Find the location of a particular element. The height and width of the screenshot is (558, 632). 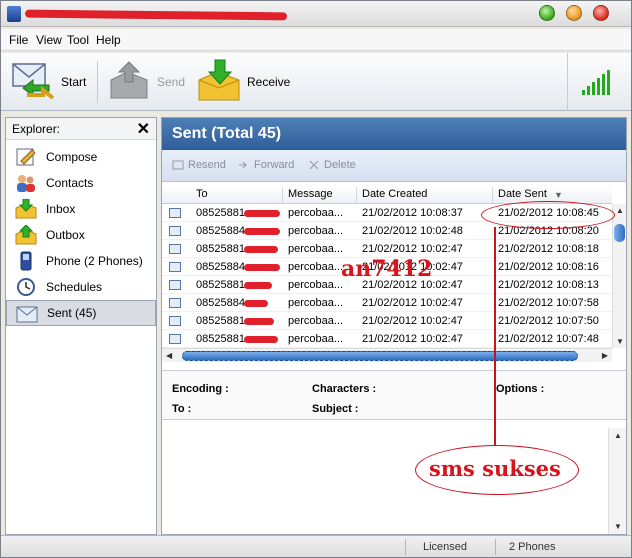

menu-bar: File View Tool Help is located at coordinates (316, 40).